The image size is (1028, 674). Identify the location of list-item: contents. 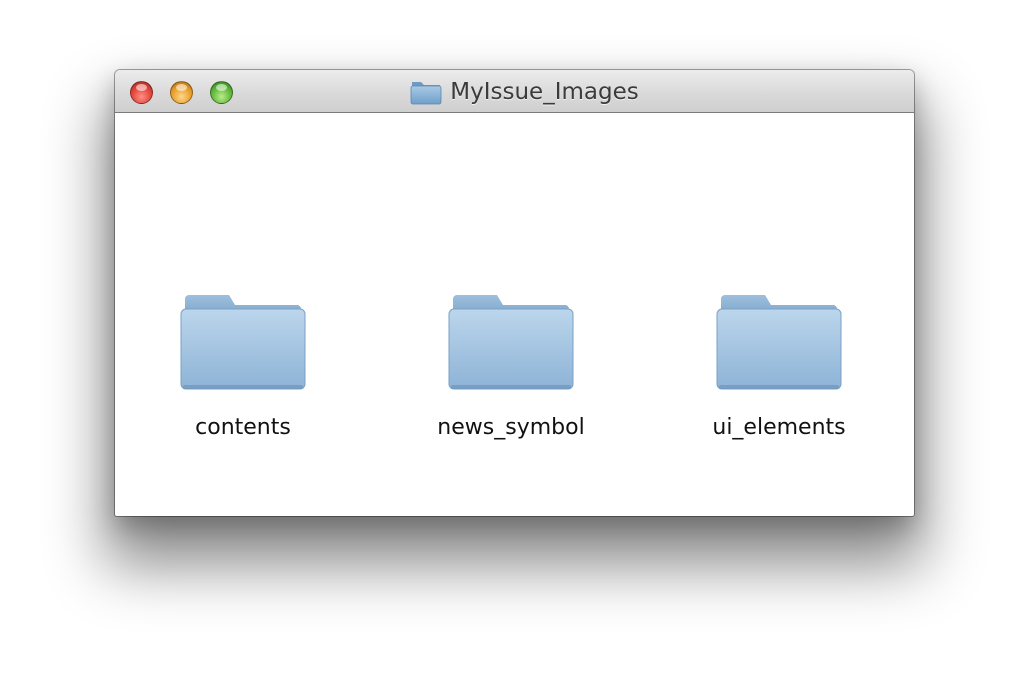
(243, 366).